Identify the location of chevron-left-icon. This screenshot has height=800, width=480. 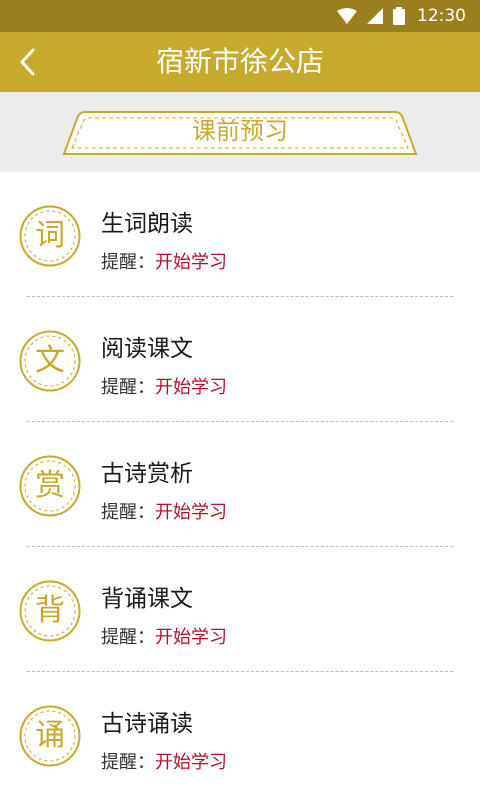
(27, 62).